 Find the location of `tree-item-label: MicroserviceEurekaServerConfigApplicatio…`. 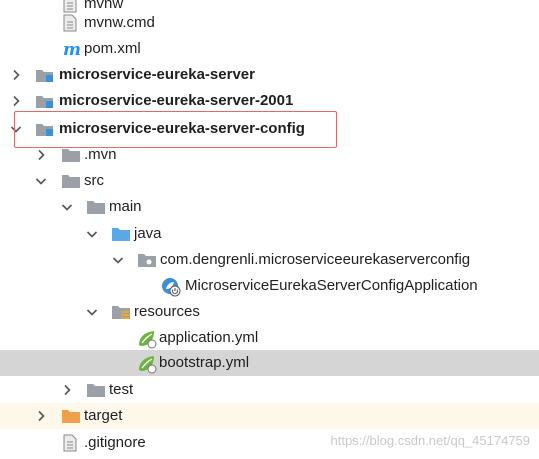

tree-item-label: MicroserviceEurekaServerConfigApplicatio… is located at coordinates (331, 285).